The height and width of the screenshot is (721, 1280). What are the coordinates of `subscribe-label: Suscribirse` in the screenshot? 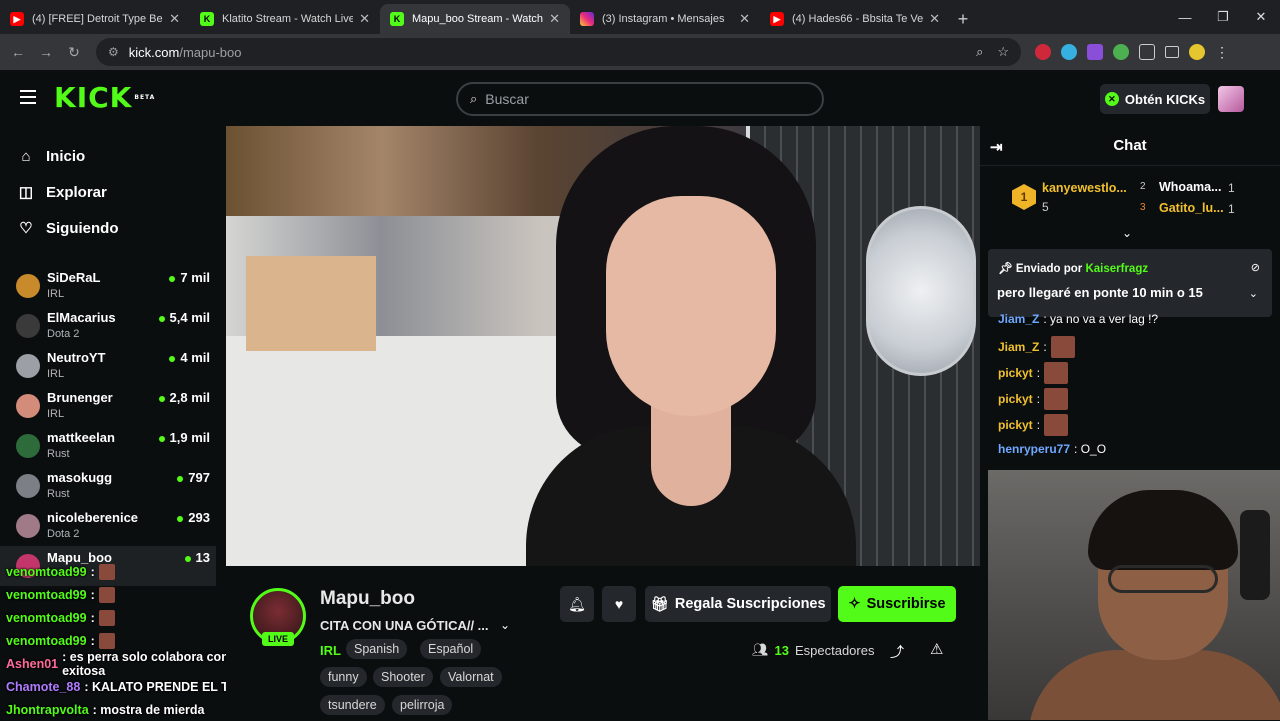 It's located at (906, 604).